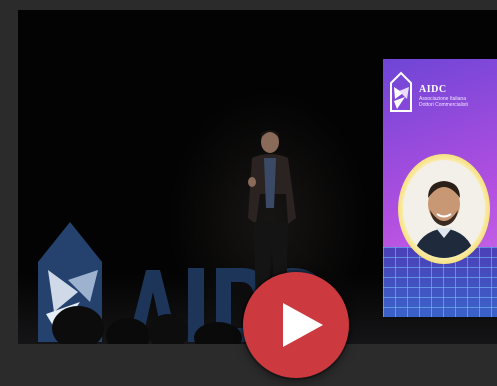 The width and height of the screenshot is (497, 386). I want to click on play-icon, so click(303, 325).